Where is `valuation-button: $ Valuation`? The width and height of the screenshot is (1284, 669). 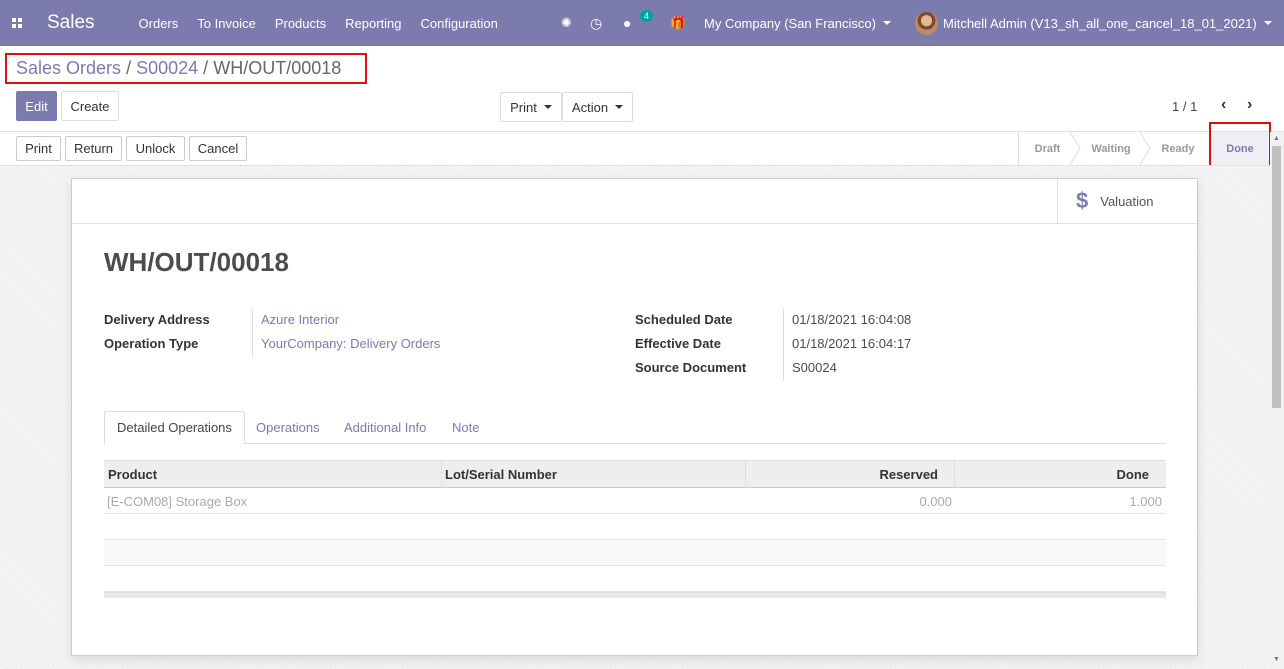 valuation-button: $ Valuation is located at coordinates (1113, 201).